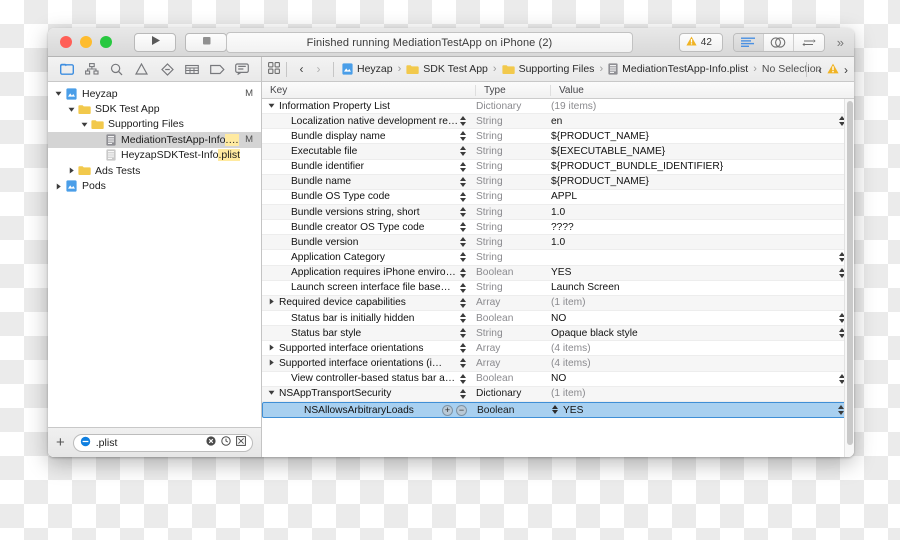  Describe the element at coordinates (833, 70) in the screenshot. I see `warning-triangle-icon` at that location.